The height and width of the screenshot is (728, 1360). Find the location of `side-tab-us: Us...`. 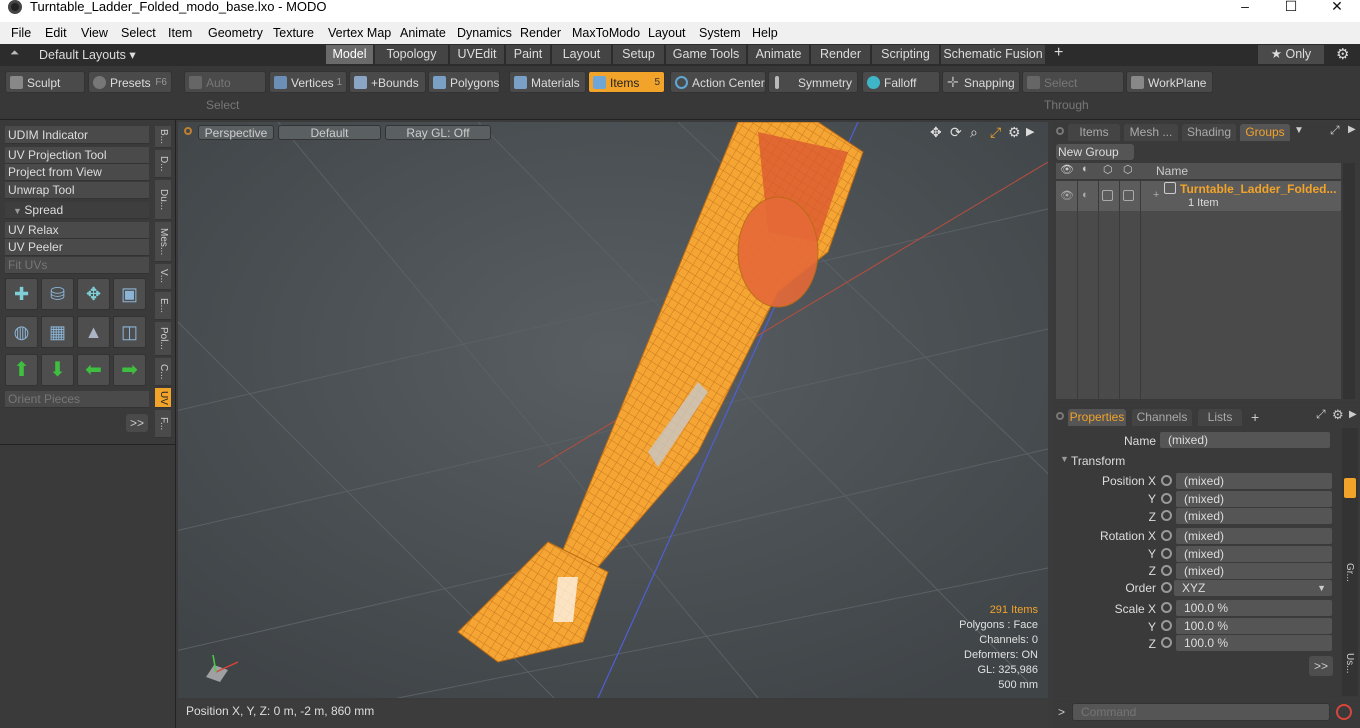

side-tab-us: Us... is located at coordinates (1349, 663).